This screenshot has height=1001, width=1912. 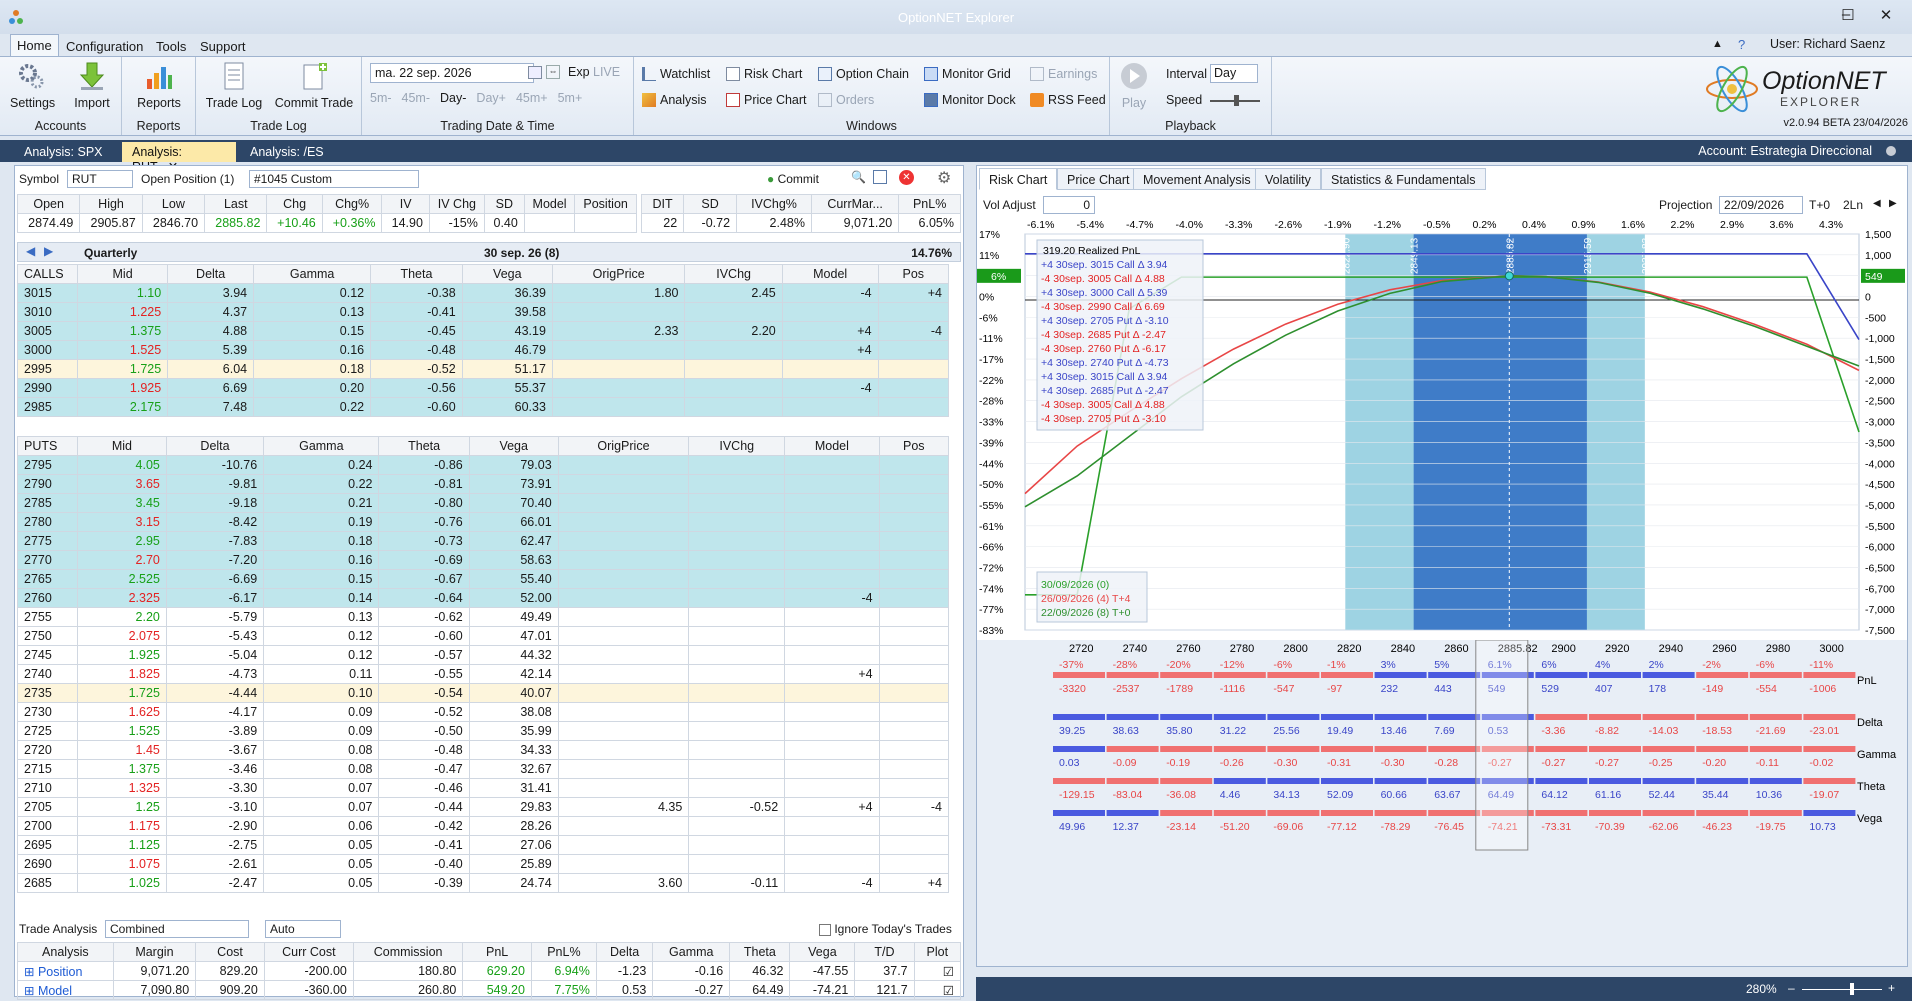 I want to click on menu-home: Home, so click(x=34, y=45).